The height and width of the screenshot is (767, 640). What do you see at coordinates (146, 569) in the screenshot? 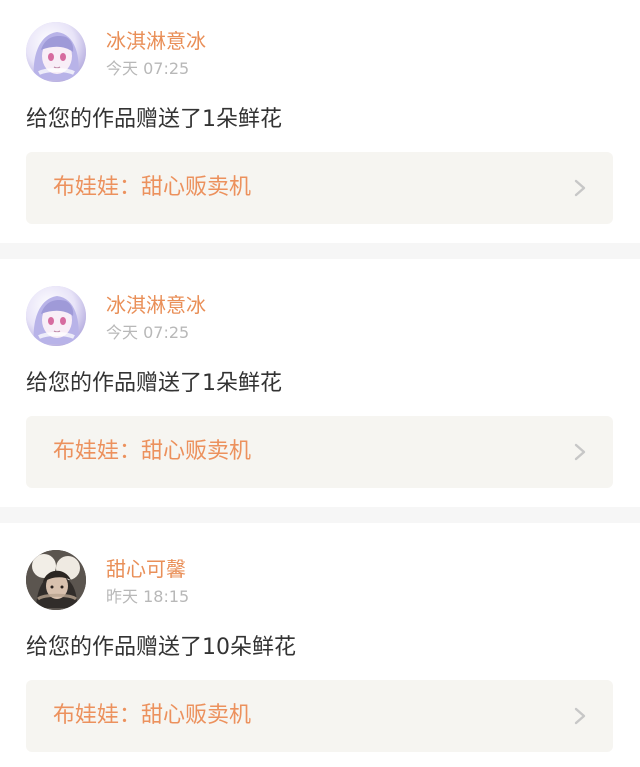
I see `username: 甜心可馨` at bounding box center [146, 569].